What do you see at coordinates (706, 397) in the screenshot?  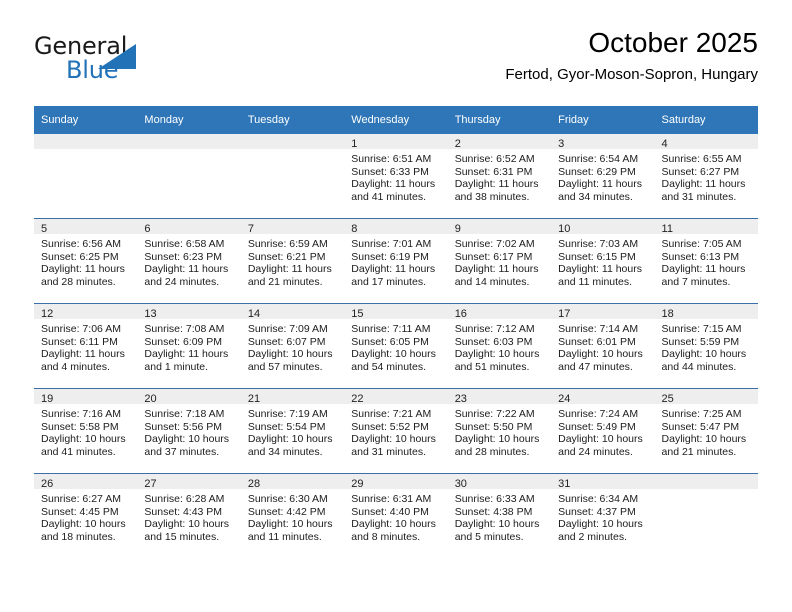 I see `day-number: 25` at bounding box center [706, 397].